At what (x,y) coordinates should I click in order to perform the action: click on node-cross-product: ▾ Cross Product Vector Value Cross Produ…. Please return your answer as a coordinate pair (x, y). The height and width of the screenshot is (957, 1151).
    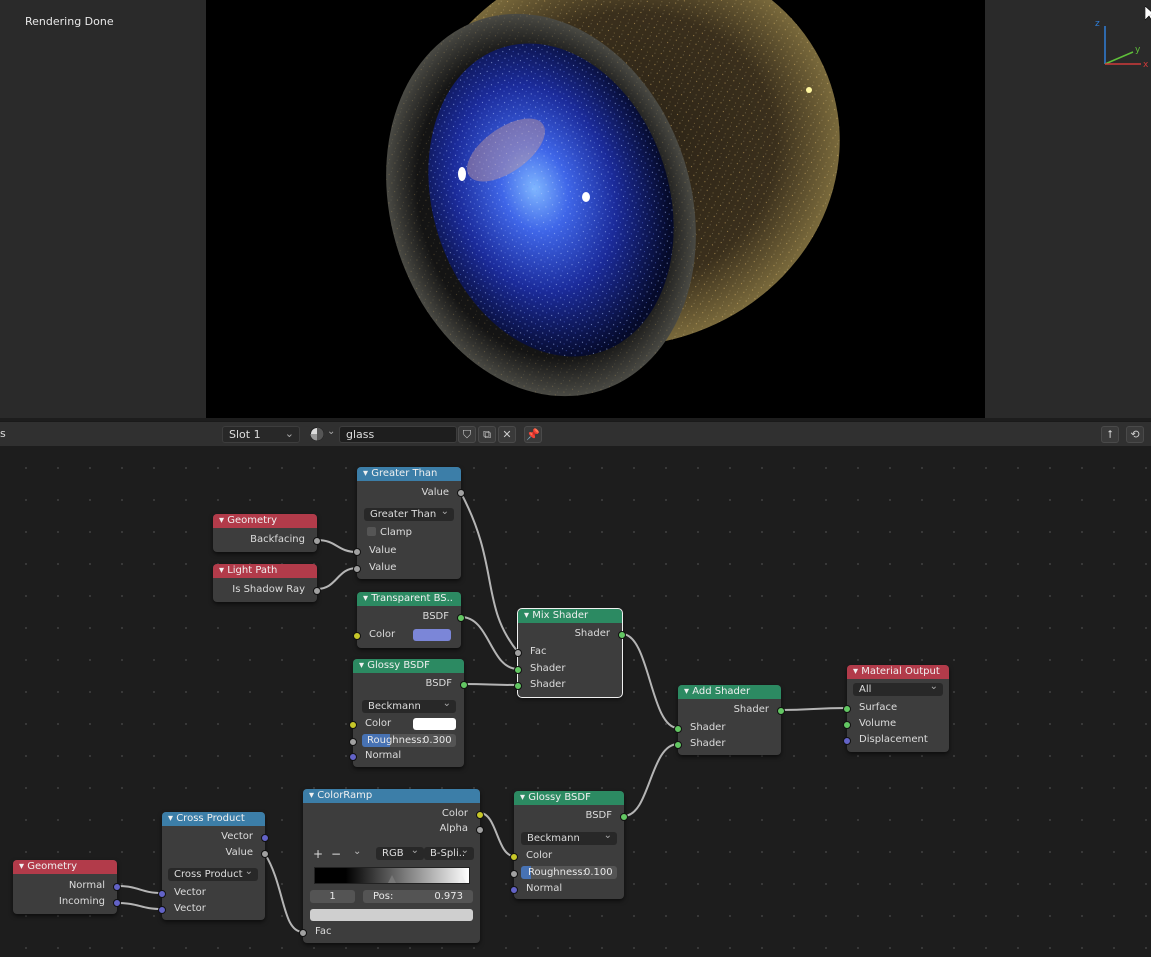
    Looking at the image, I should click on (213, 866).